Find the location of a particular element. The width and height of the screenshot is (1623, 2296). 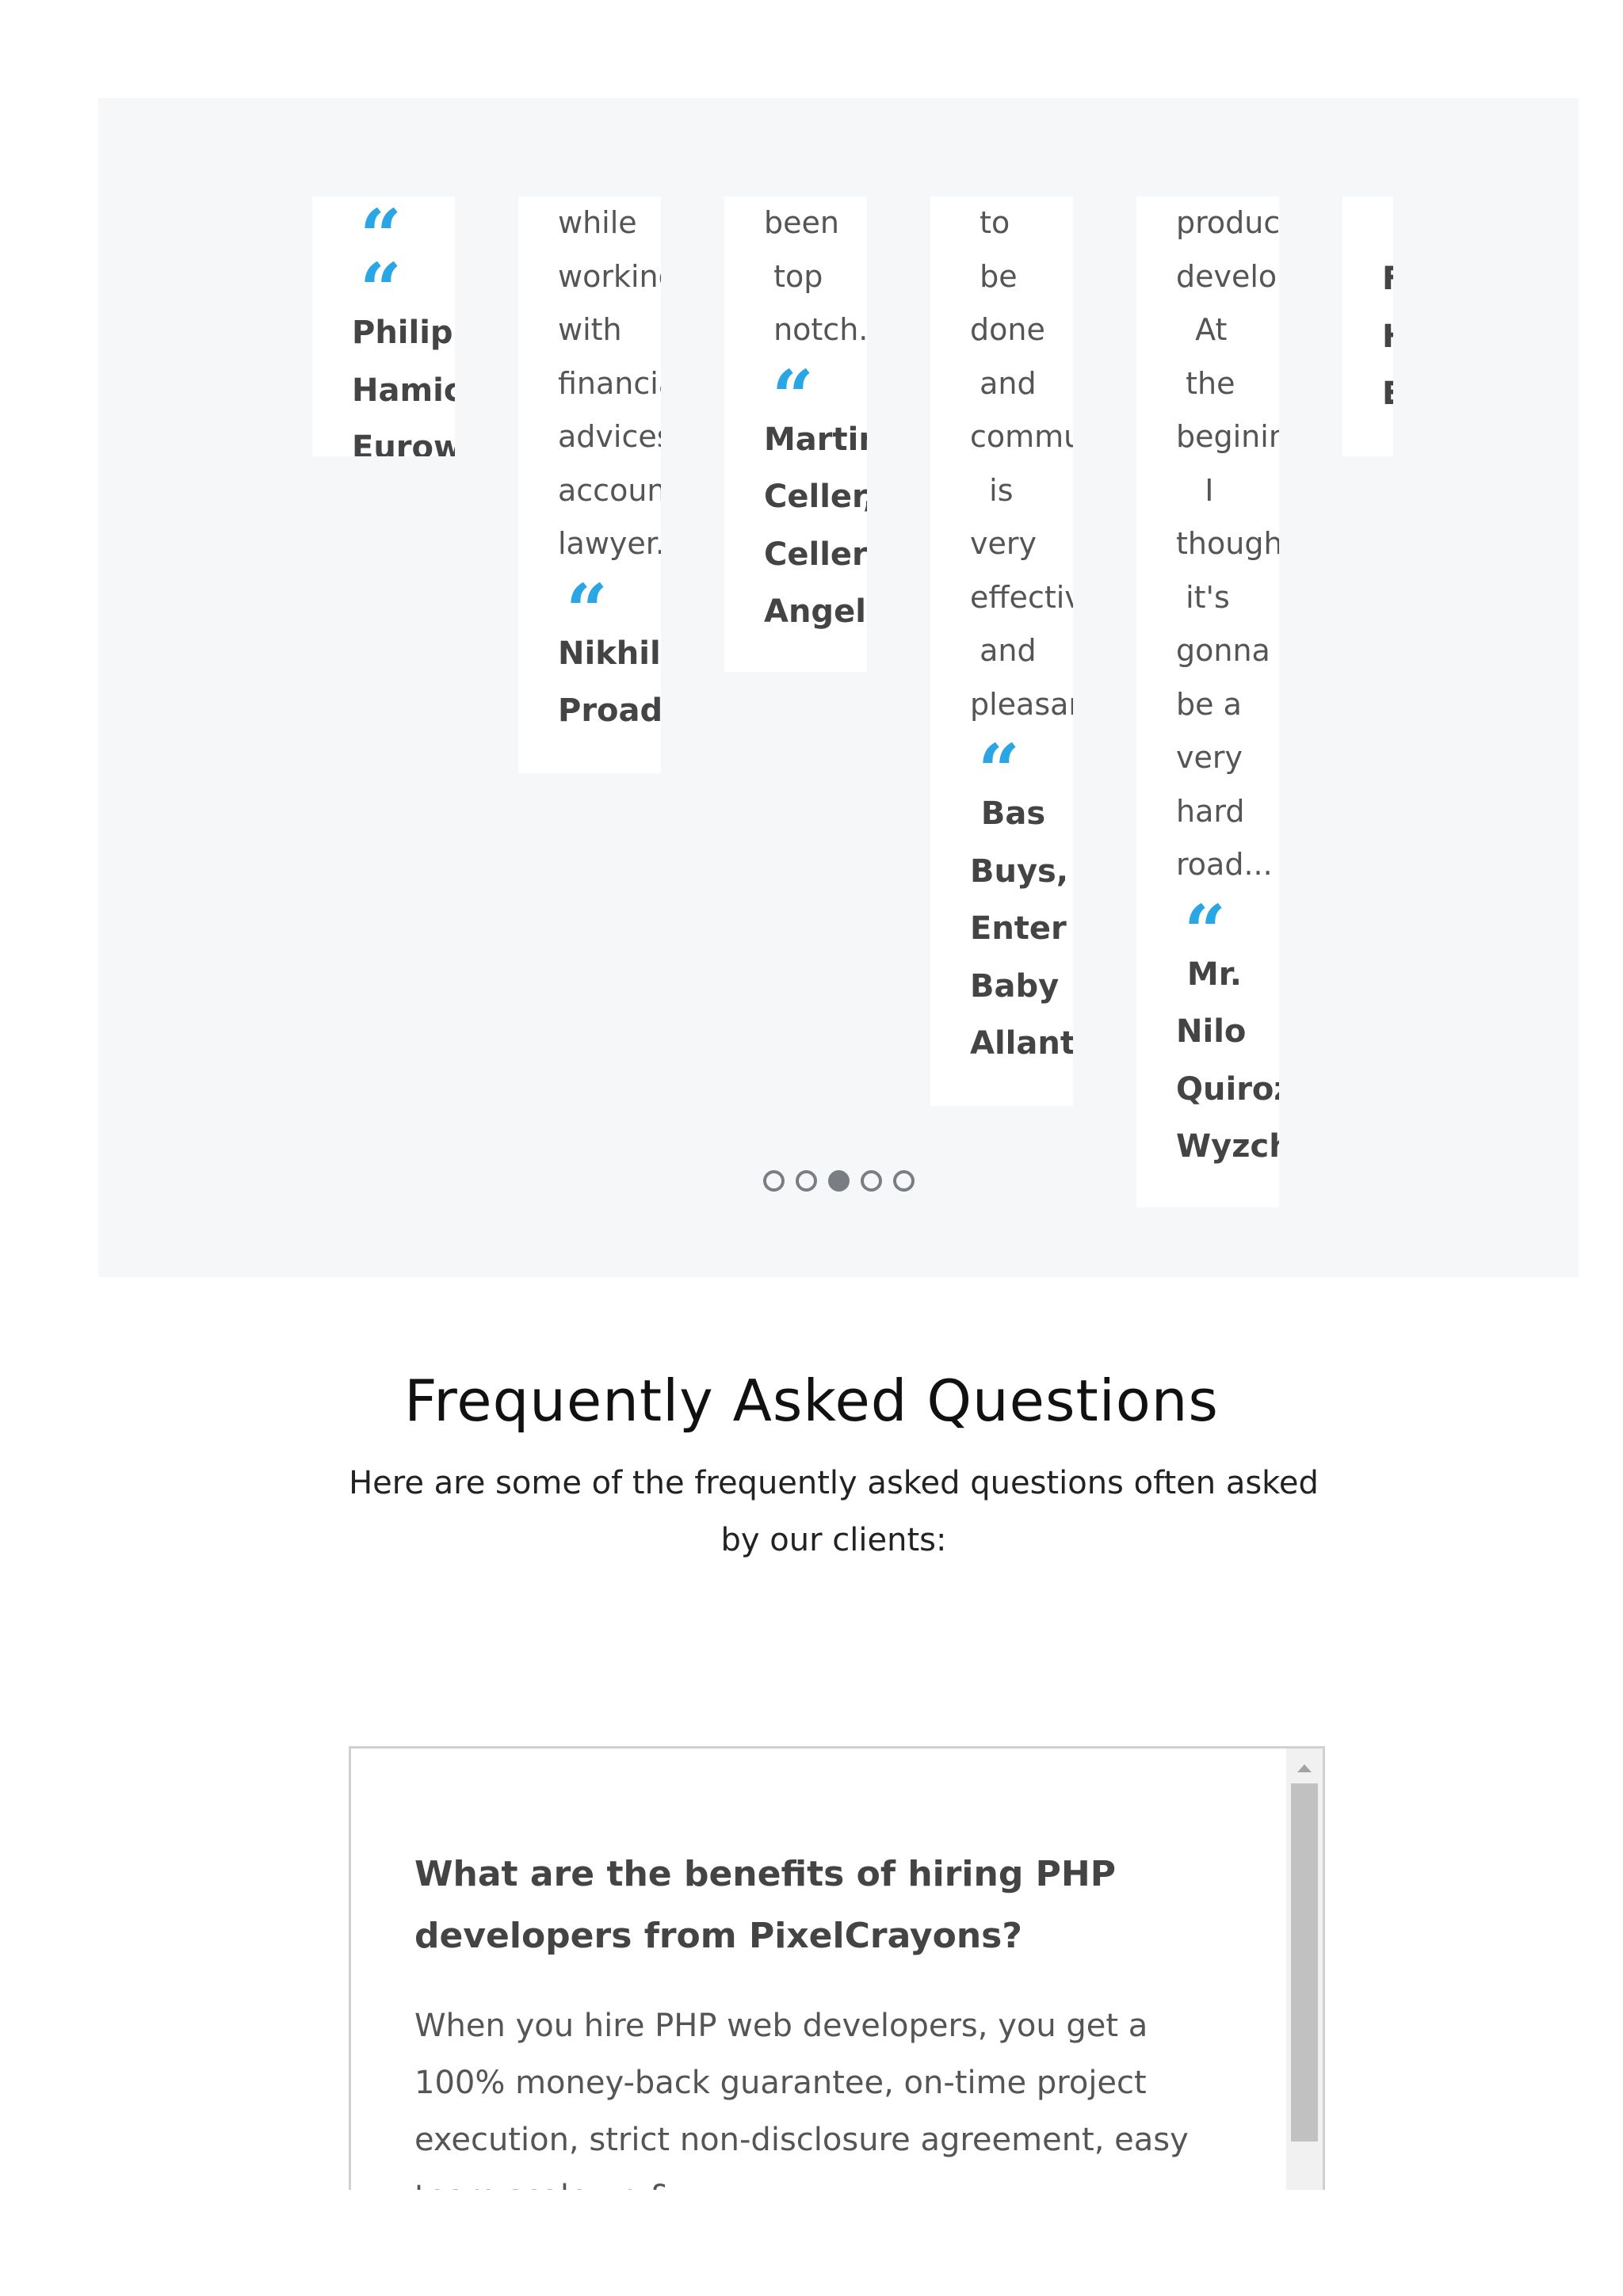

testimonial-text-line: gonna is located at coordinates (1223, 650).